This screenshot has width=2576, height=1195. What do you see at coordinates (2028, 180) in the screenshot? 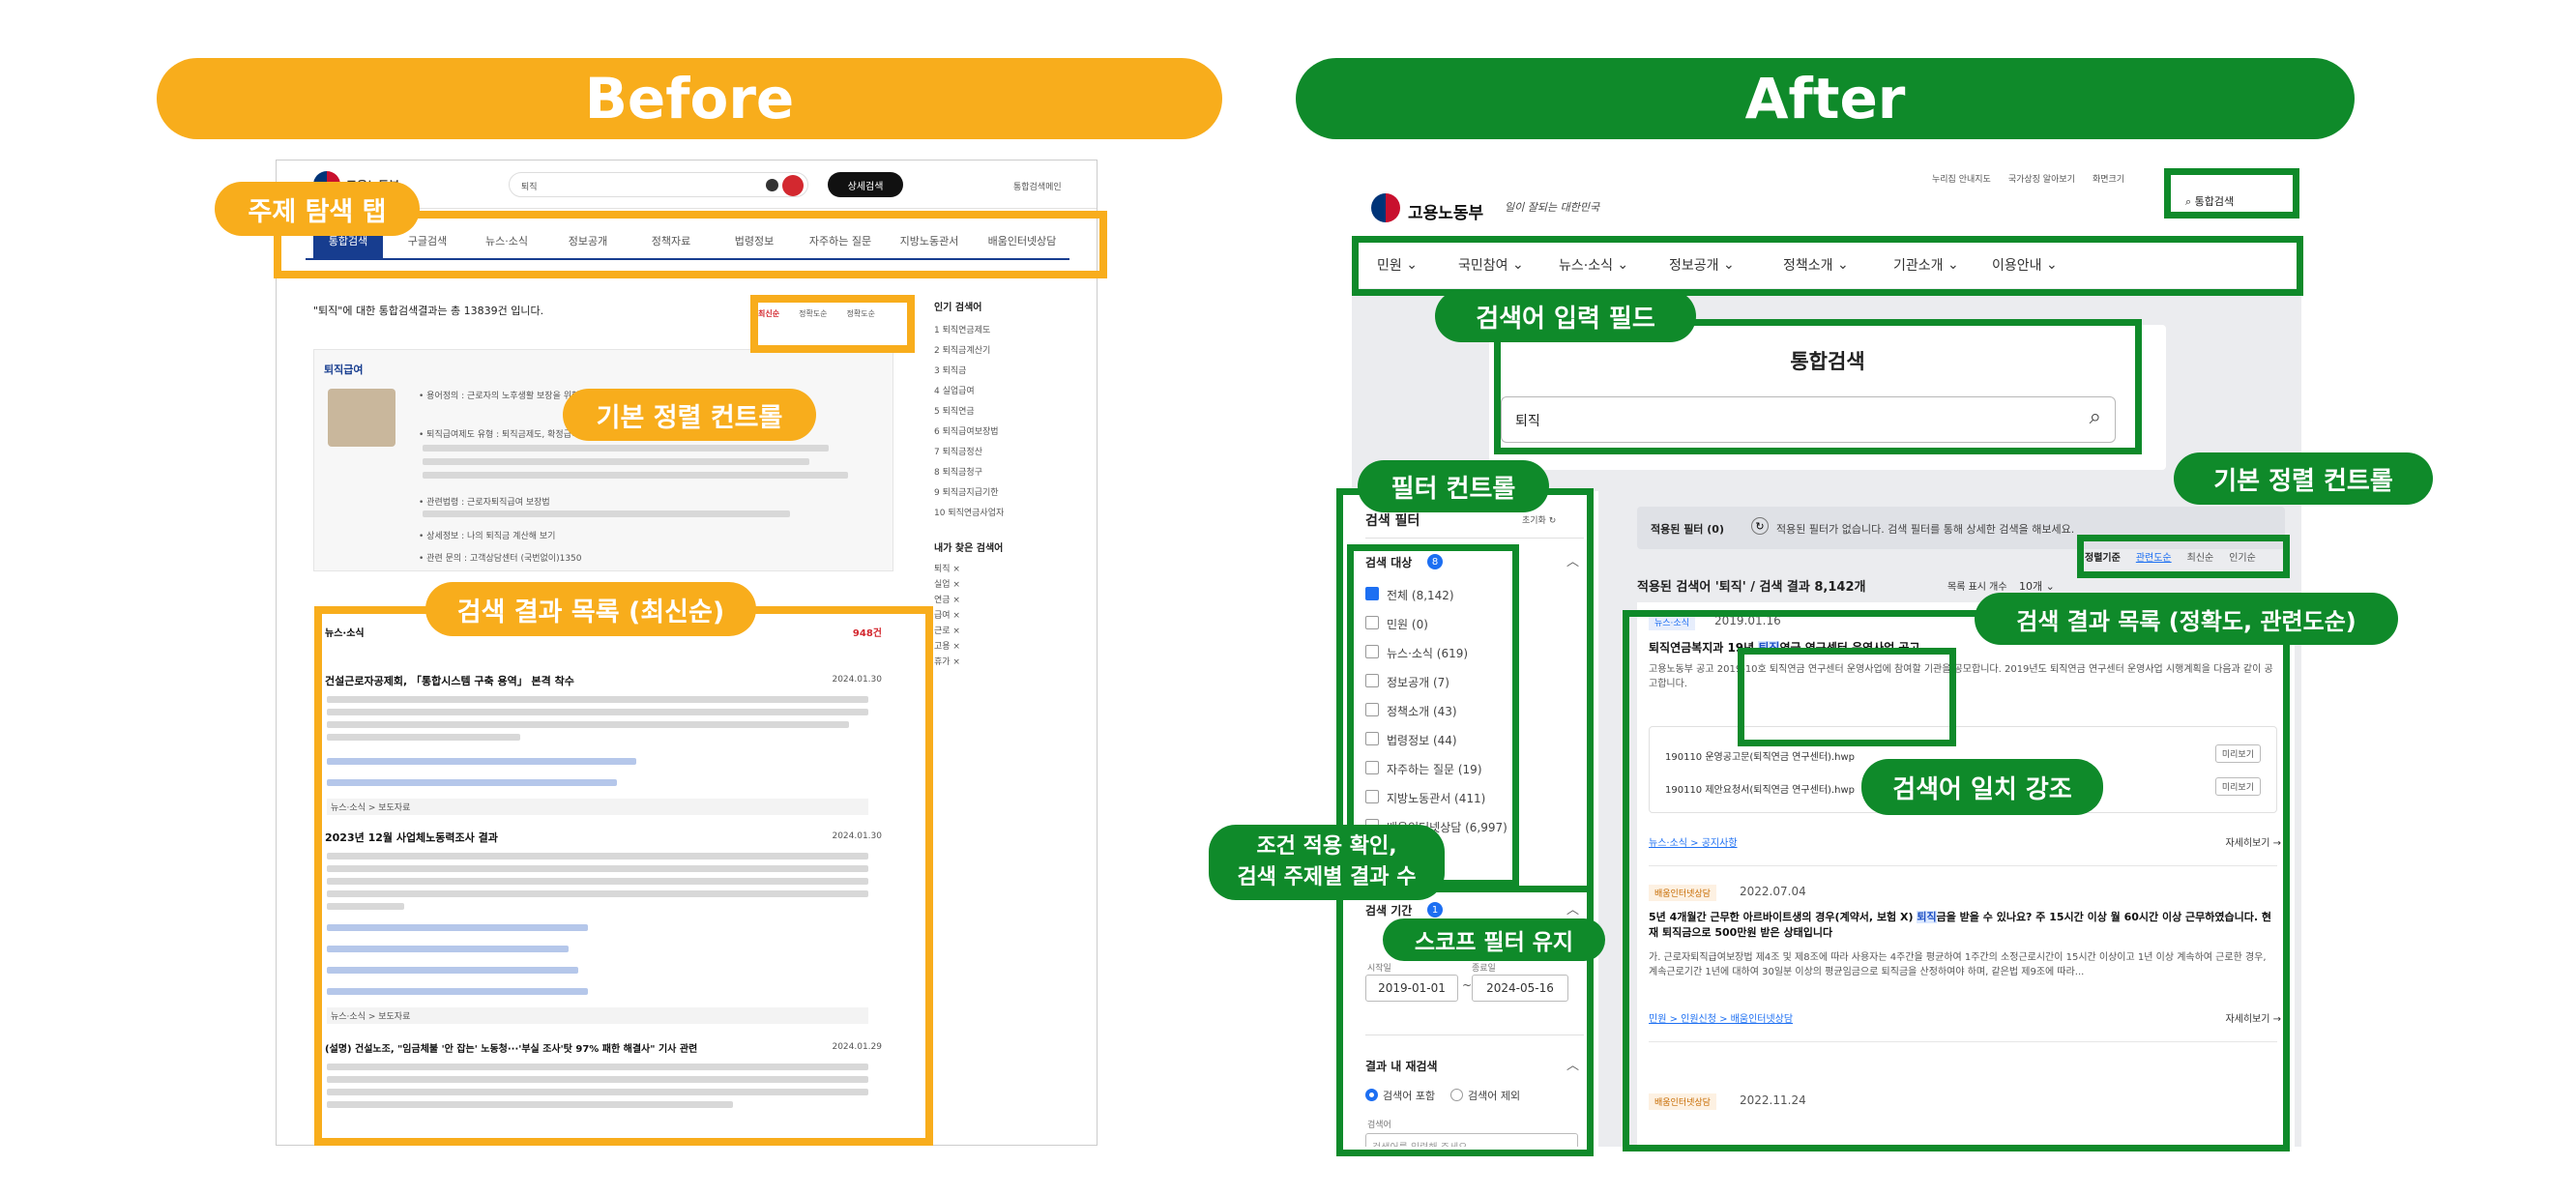
I see `after-top-links: 누리집 안내지도 국가상징 알아보기 화면크기` at bounding box center [2028, 180].